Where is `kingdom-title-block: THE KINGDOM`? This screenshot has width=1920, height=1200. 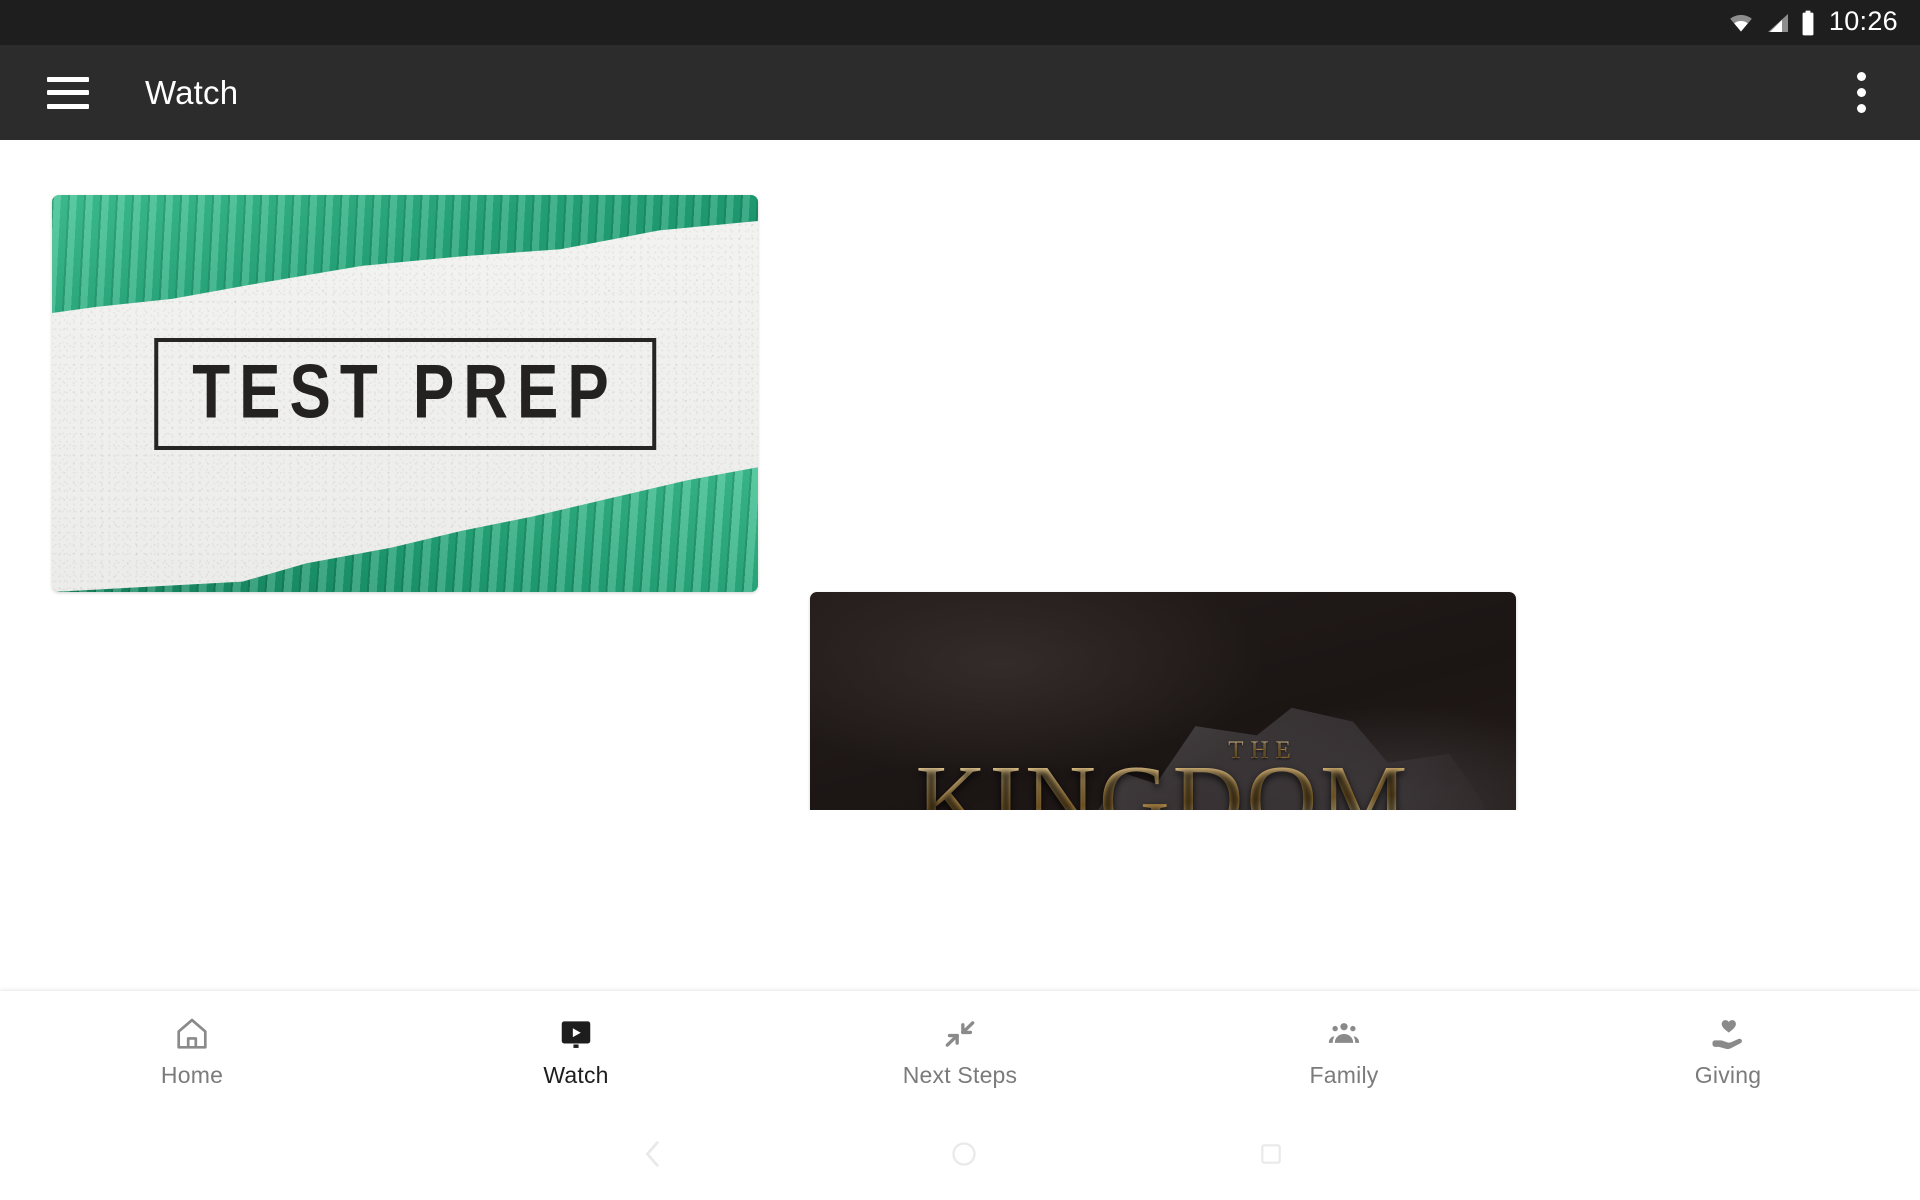 kingdom-title-block: THE KINGDOM is located at coordinates (1163, 773).